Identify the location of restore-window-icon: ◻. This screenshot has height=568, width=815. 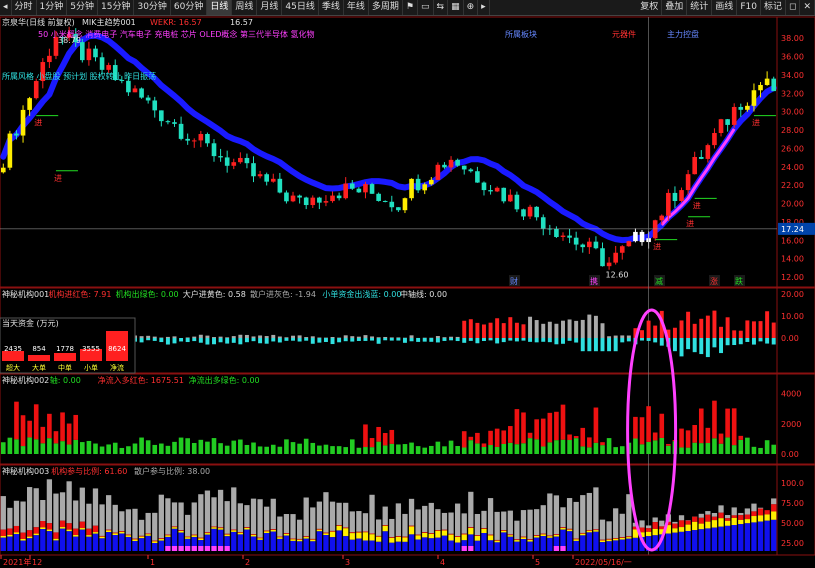
(793, 7).